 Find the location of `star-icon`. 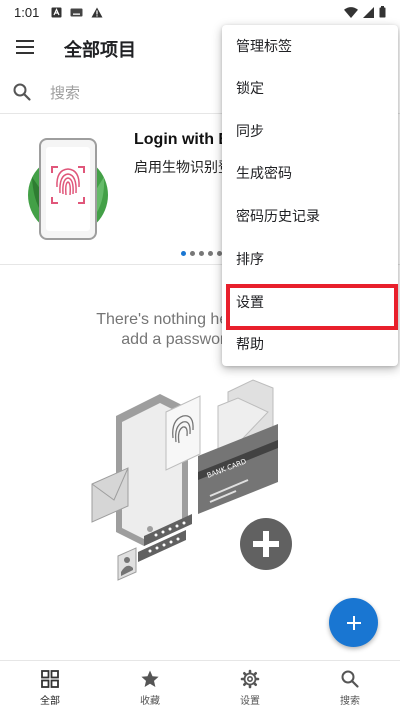

star-icon is located at coordinates (150, 678).